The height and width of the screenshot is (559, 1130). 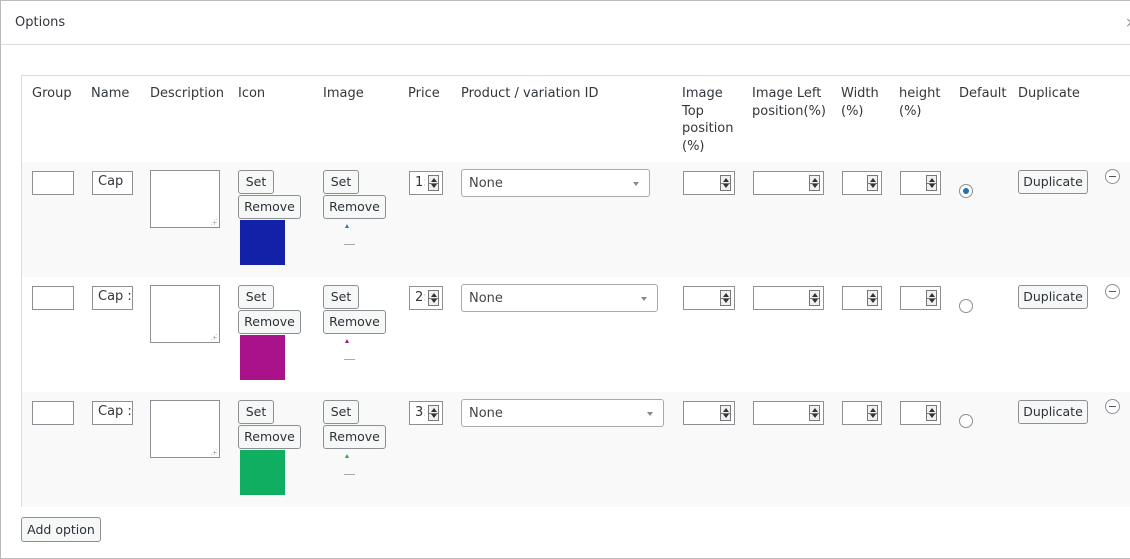 I want to click on add-option-button: Add option, so click(x=61, y=529).